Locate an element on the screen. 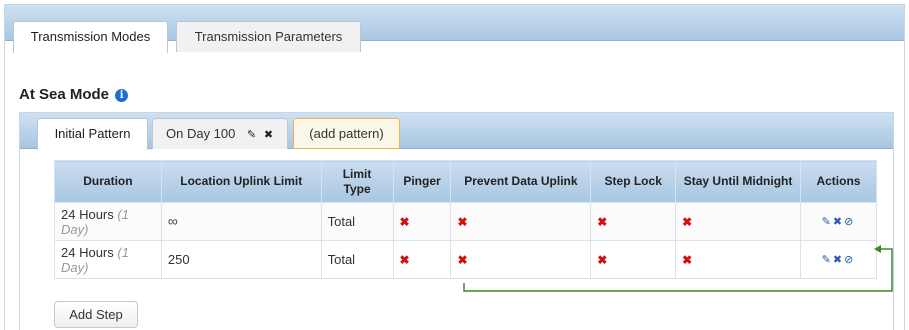  table-row: 24 Hours (1 Day) 250 Total ✖ ✖ ✖ ✖ ✎✖⊘ is located at coordinates (466, 259).